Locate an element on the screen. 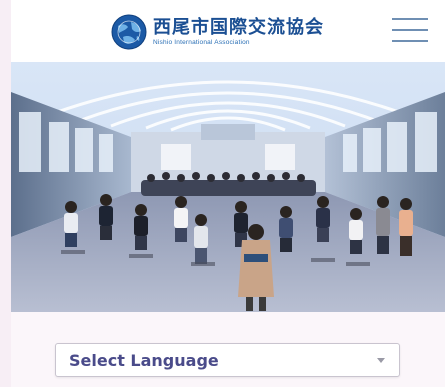  globe-icon is located at coordinates (129, 32).